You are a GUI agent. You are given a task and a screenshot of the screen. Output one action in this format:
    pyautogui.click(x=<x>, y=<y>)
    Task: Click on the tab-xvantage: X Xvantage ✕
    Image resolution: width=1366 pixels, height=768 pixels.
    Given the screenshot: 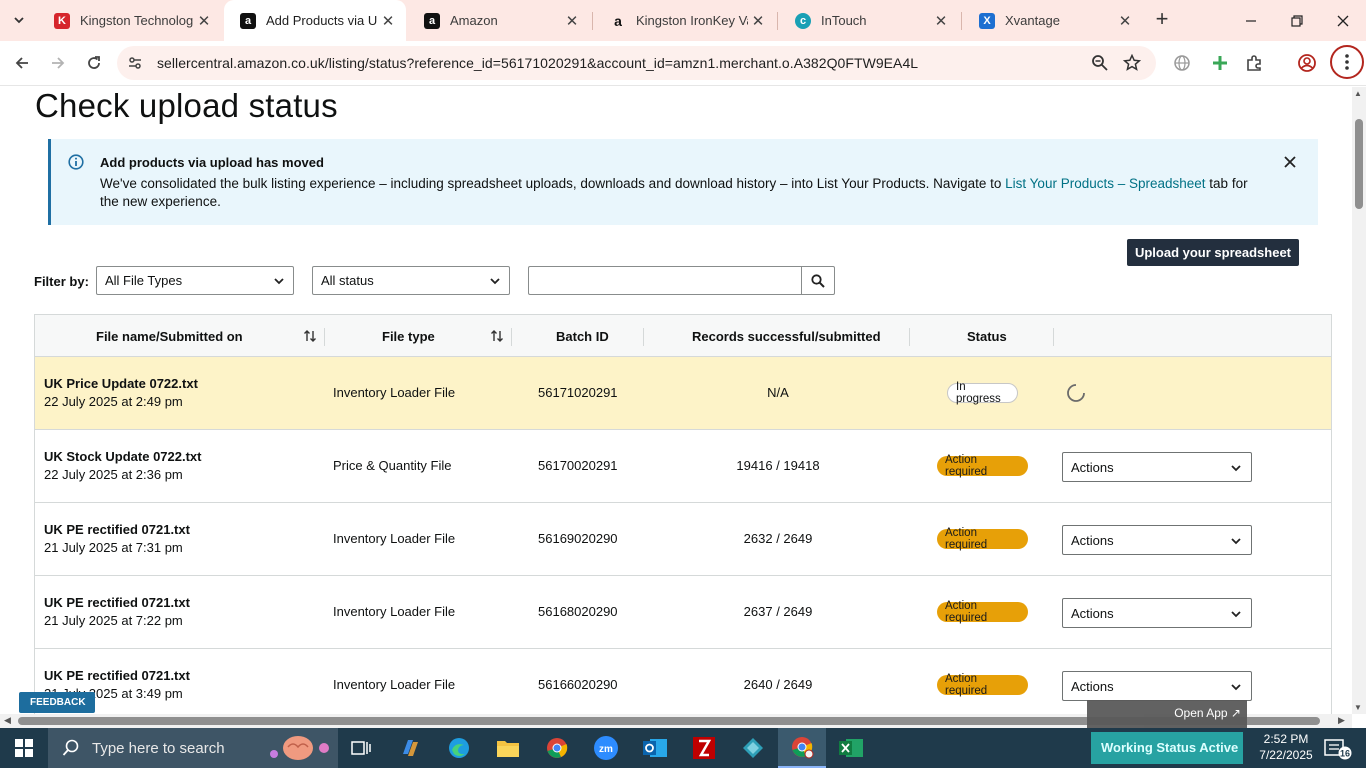 What is the action you would take?
    pyautogui.click(x=1053, y=20)
    